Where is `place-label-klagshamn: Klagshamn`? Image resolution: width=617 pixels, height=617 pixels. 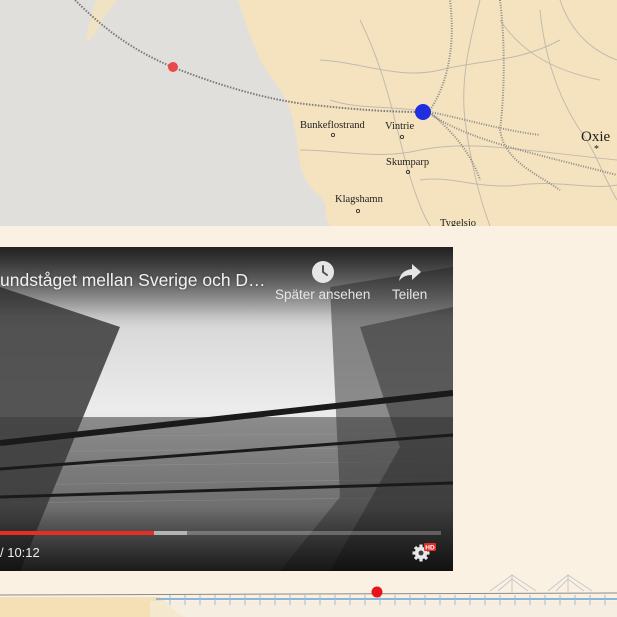
place-label-klagshamn: Klagshamn is located at coordinates (359, 199).